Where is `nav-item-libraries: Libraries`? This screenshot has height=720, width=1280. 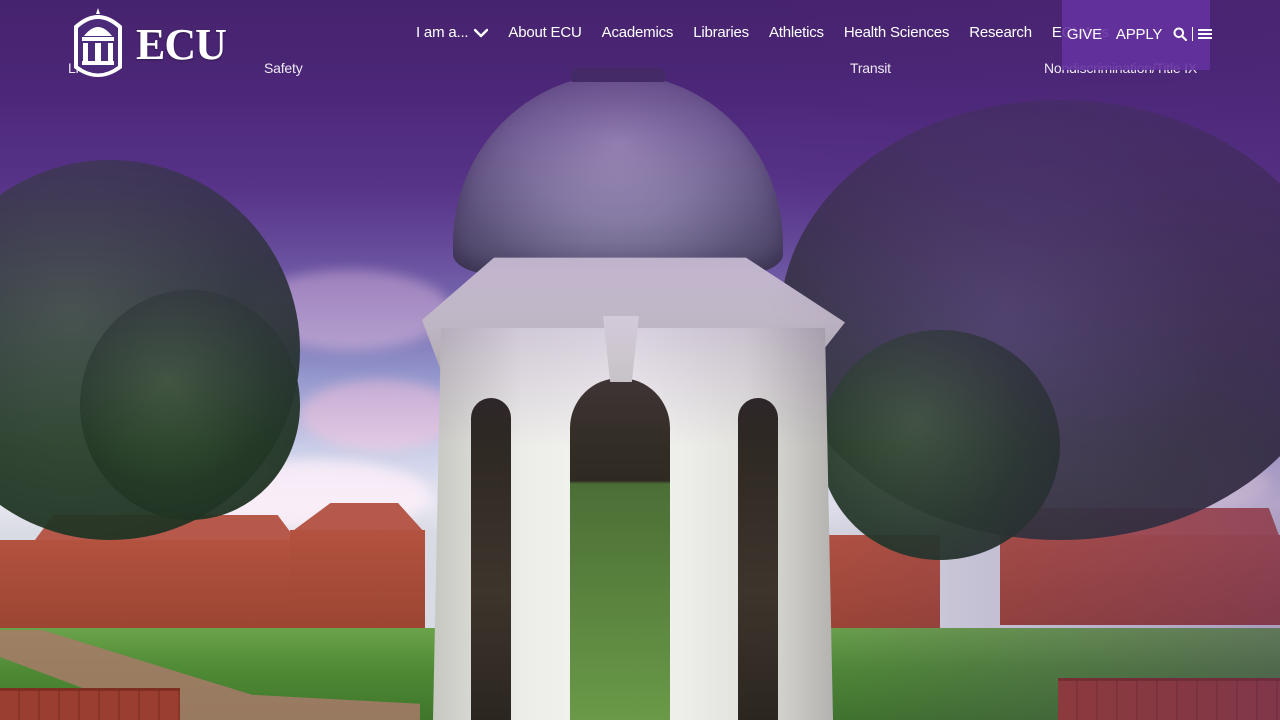 nav-item-libraries: Libraries is located at coordinates (721, 32).